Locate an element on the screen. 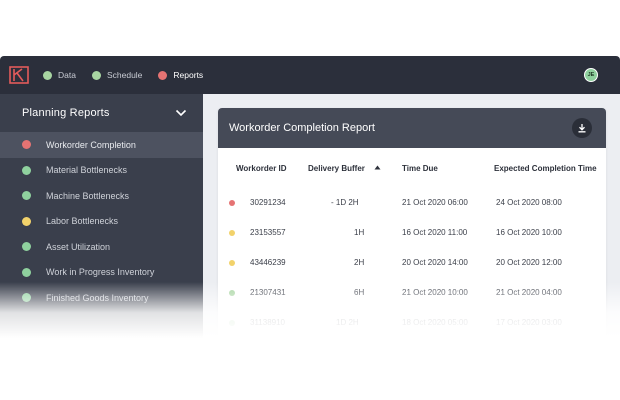  download-button is located at coordinates (582, 128).